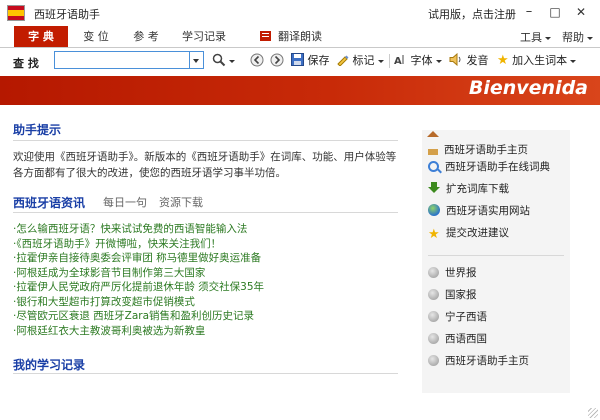 The width and height of the screenshot is (600, 420). Describe the element at coordinates (49, 202) in the screenshot. I see `news-title: 西班牙语资讯` at that location.